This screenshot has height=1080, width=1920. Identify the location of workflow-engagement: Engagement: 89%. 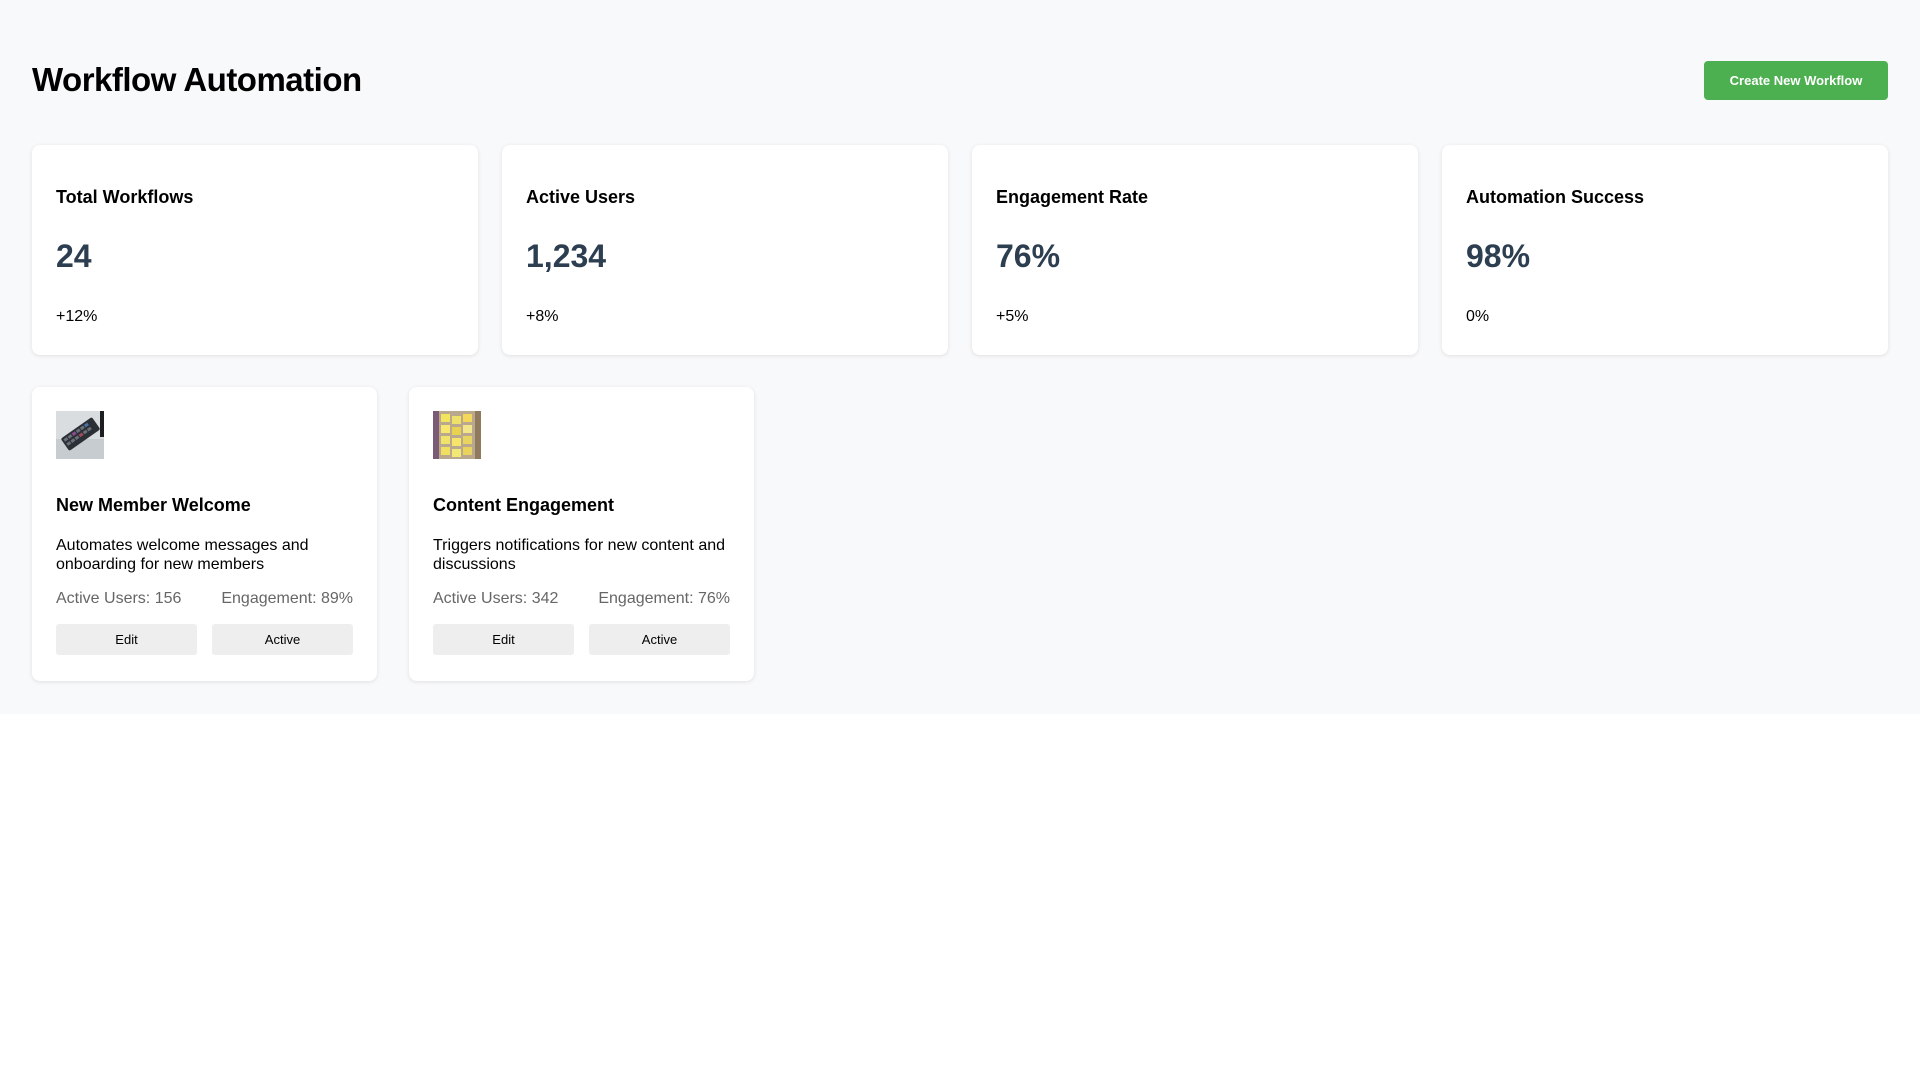
(287, 598).